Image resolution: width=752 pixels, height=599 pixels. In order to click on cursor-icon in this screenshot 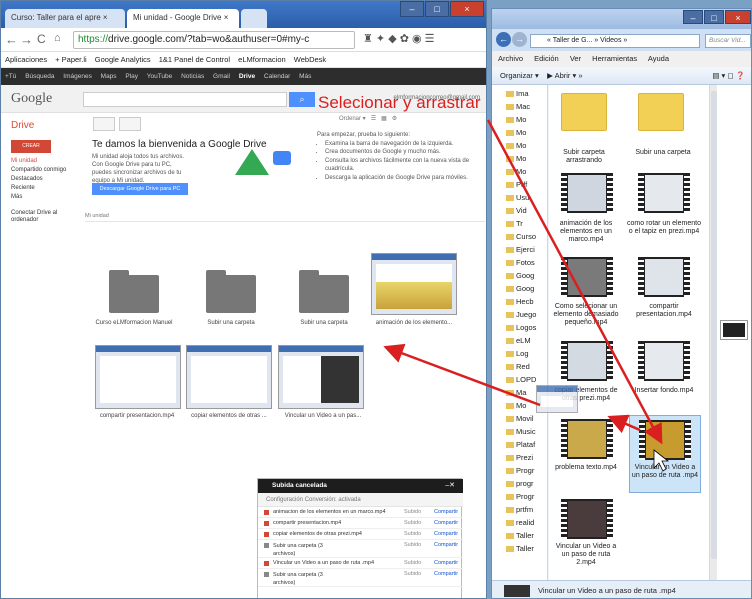, I will do `click(661, 460)`.